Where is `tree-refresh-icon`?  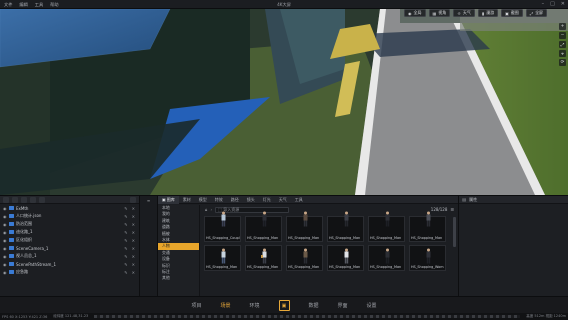 tree-refresh-icon is located at coordinates (33, 199).